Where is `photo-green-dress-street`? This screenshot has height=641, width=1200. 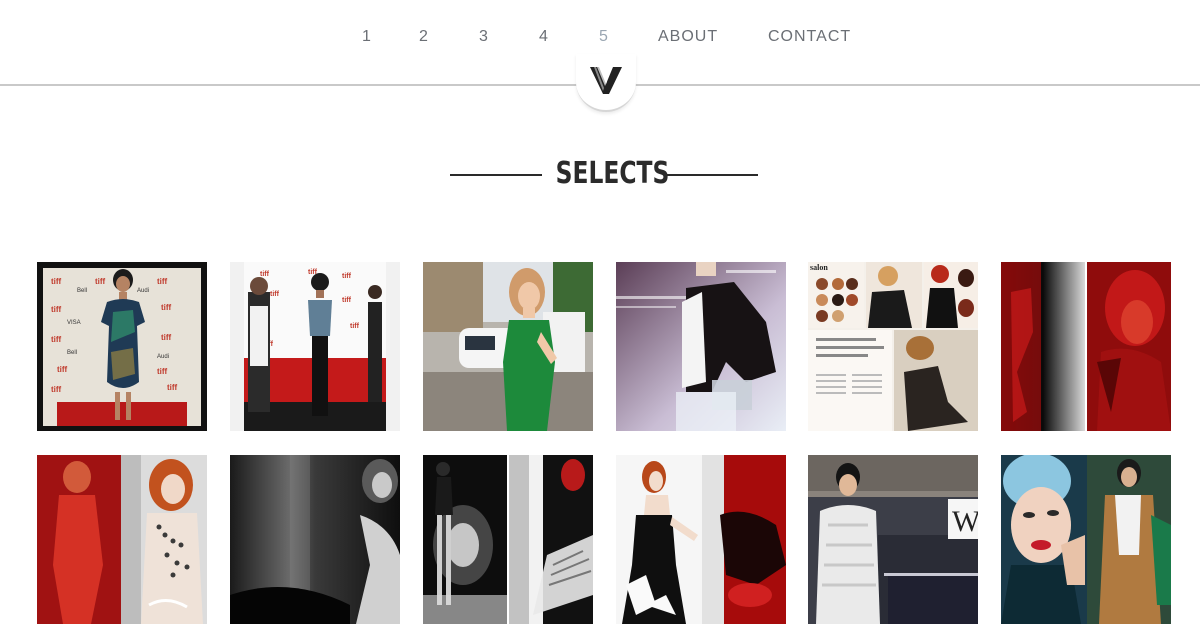
photo-green-dress-street is located at coordinates (508, 346).